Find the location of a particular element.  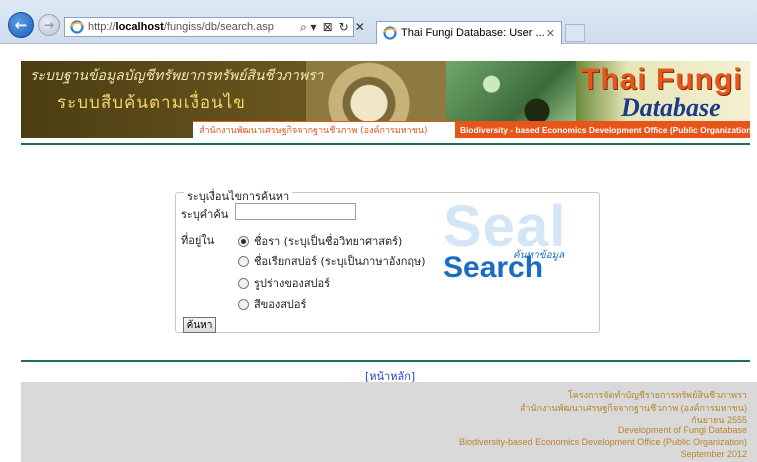

address-tools: ⌕ ▾ ⊠ ↻ ✕ is located at coordinates (332, 27).